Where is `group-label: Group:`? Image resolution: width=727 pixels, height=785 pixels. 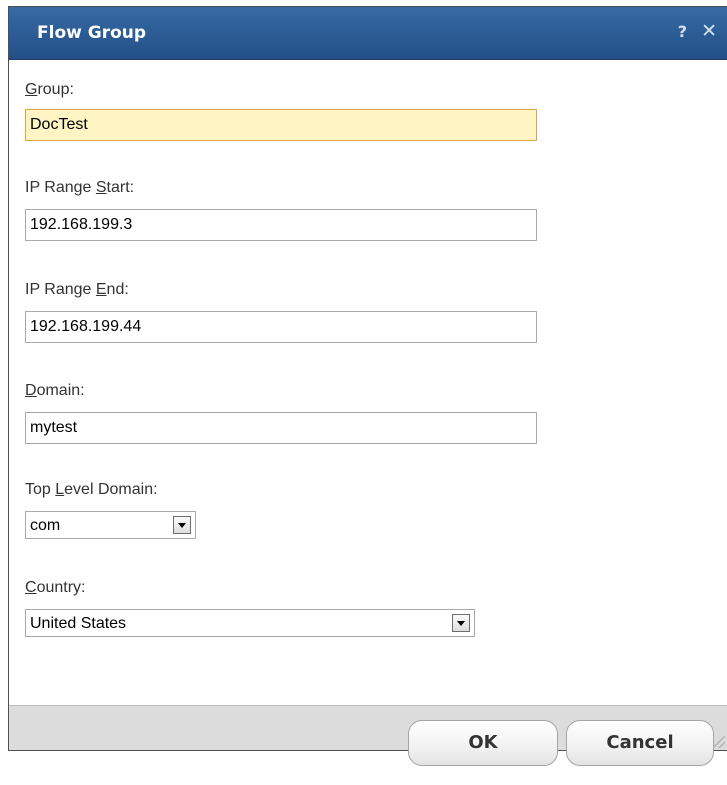 group-label: Group: is located at coordinates (49, 89).